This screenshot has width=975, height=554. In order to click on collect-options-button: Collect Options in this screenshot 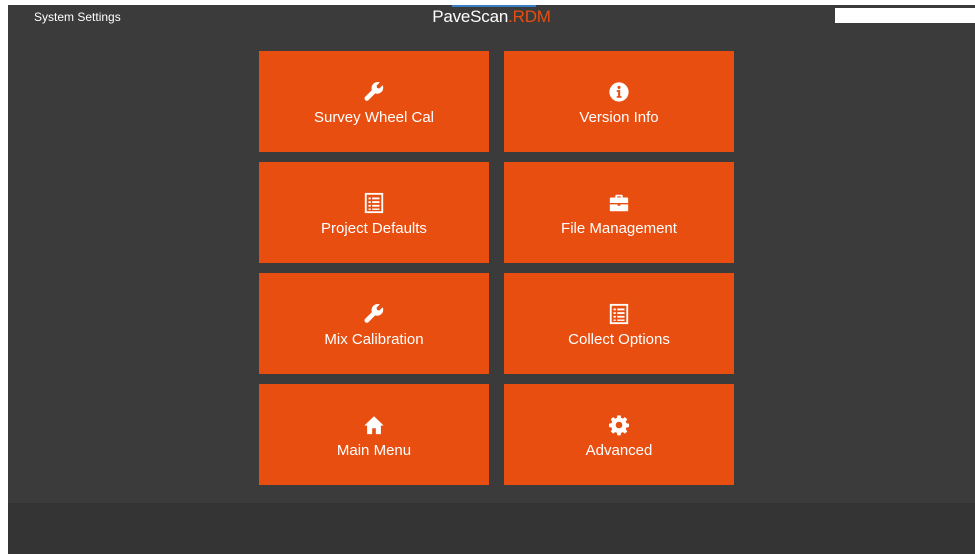, I will do `click(619, 323)`.